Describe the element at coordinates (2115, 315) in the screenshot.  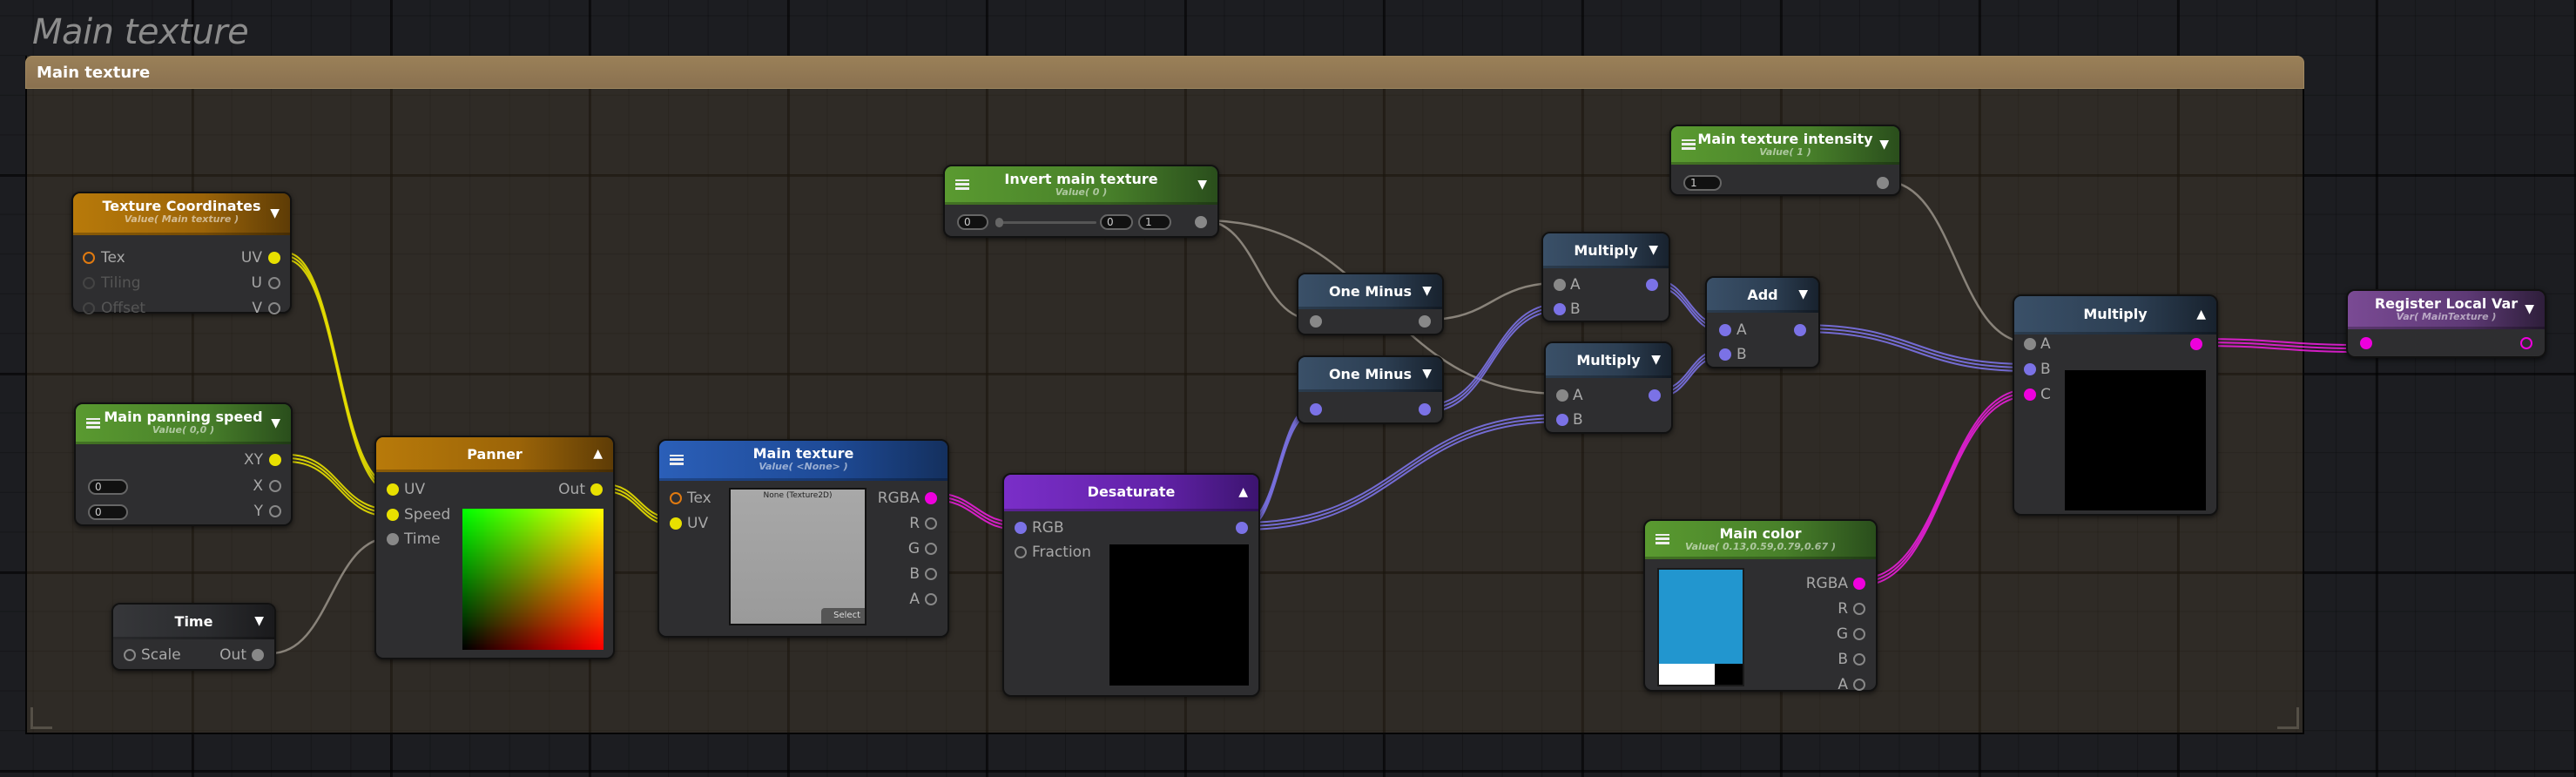
I see `node-header: Multiply ▲` at that location.